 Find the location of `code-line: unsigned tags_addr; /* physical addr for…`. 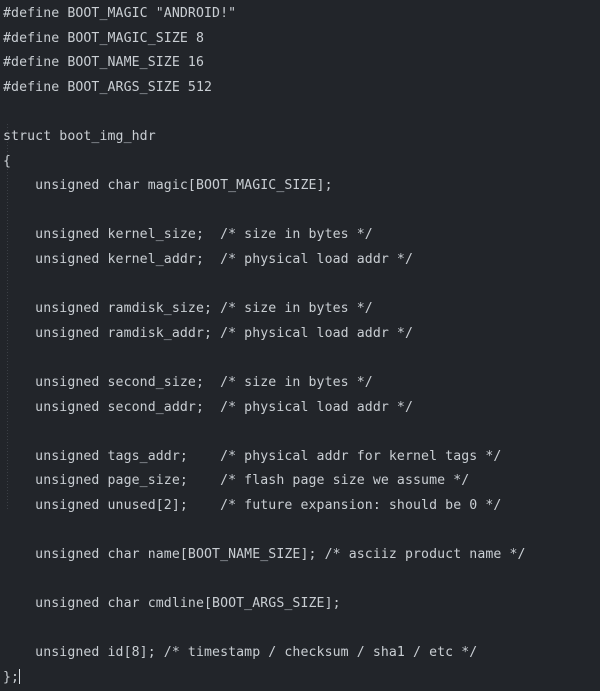

code-line: unsigned tags_addr; /* physical addr for… is located at coordinates (252, 456).